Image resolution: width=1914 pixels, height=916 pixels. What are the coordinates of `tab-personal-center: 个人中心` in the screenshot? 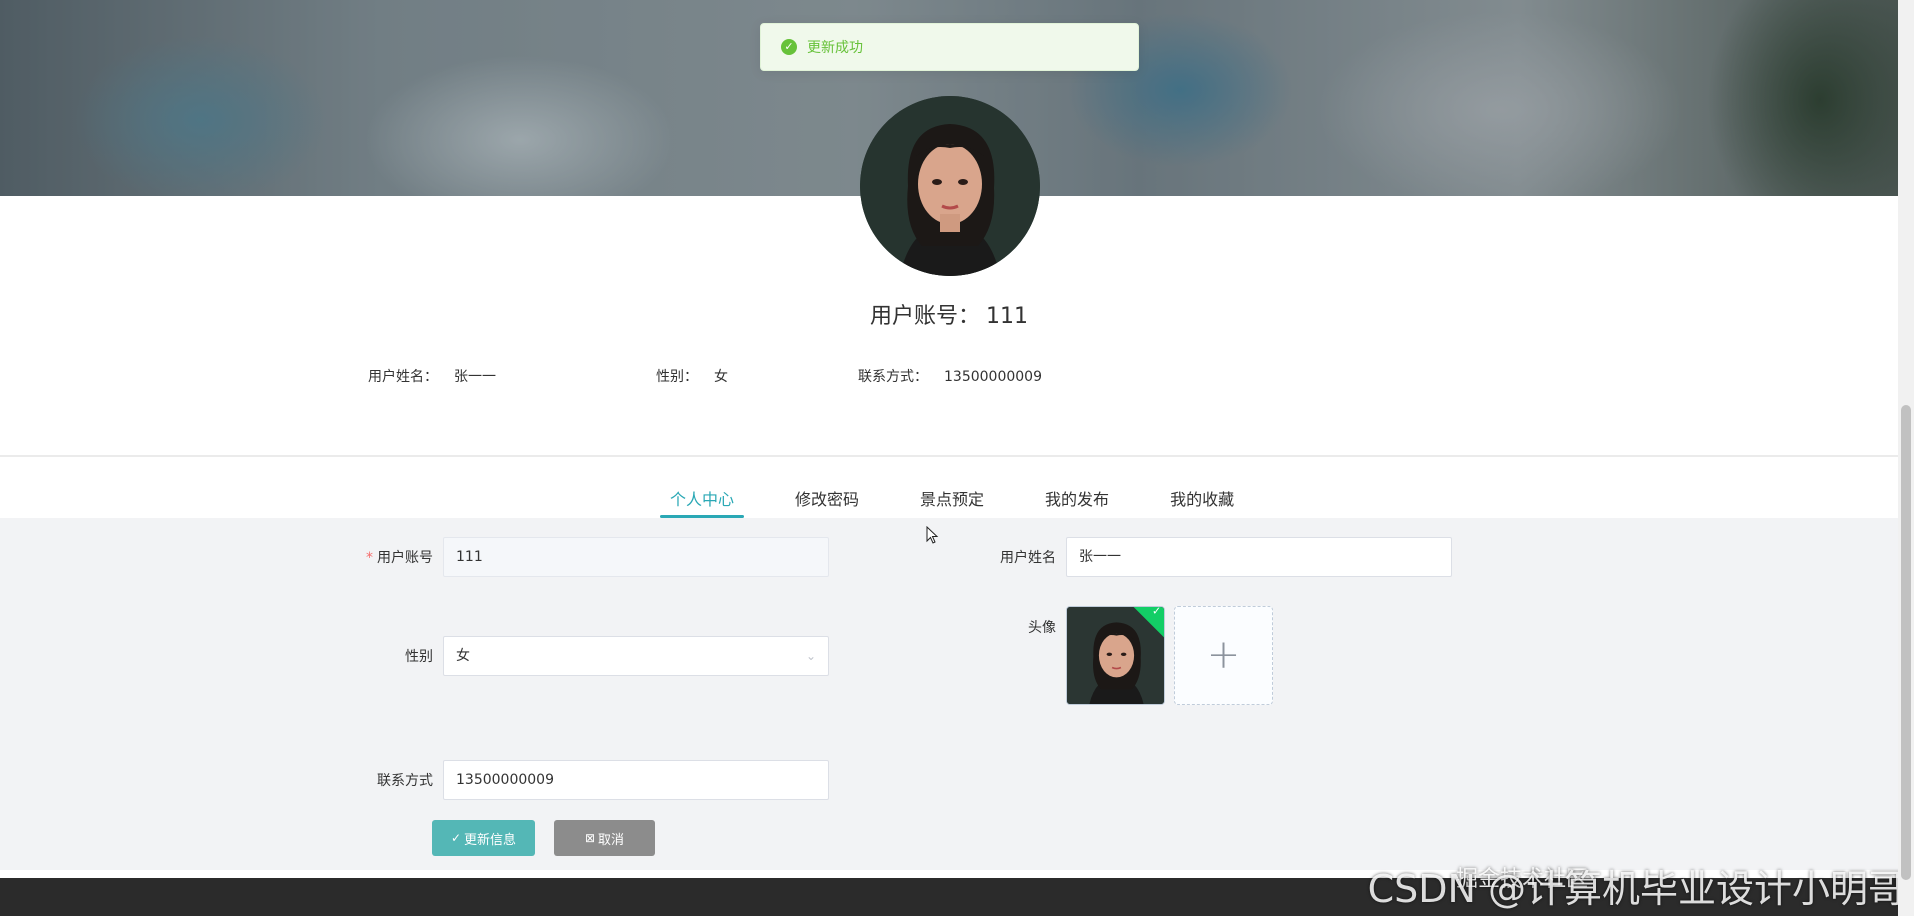 It's located at (702, 498).